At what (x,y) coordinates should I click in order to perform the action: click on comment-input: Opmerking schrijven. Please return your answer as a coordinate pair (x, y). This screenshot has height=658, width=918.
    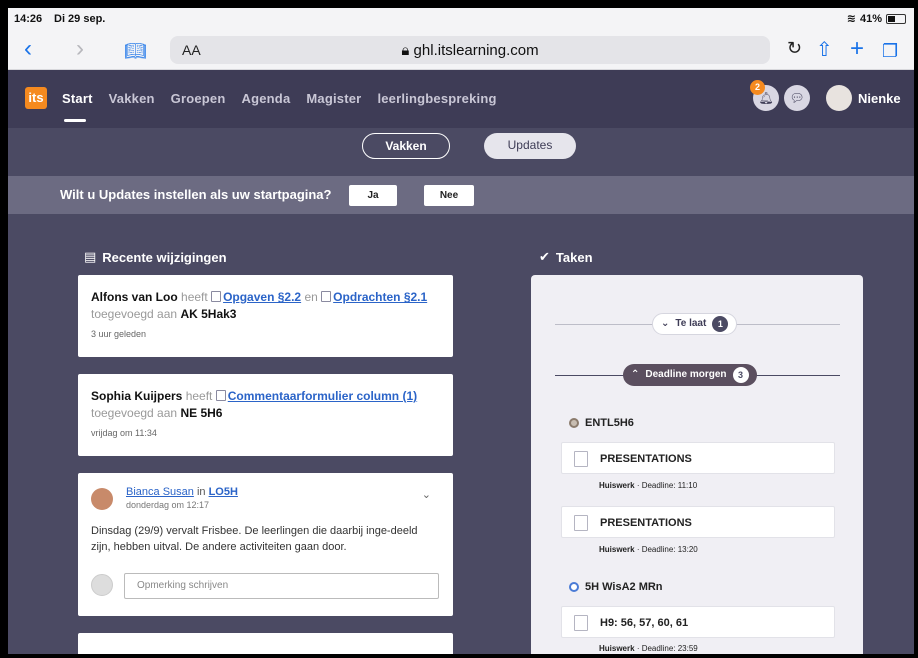
    Looking at the image, I should click on (281, 586).